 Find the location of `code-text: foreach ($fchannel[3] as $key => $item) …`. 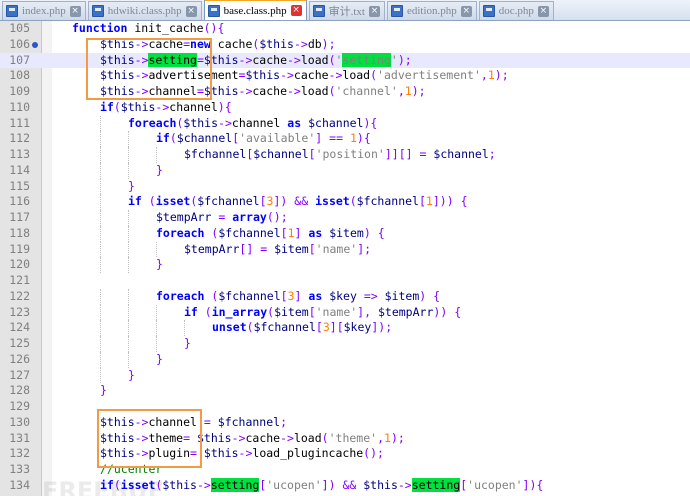

code-text: foreach ($fchannel[3] as $key => $item) … is located at coordinates (298, 295).